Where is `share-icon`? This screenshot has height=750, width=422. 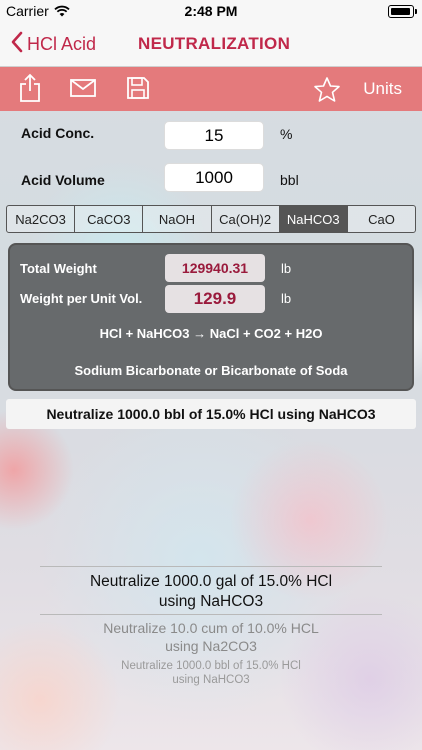 share-icon is located at coordinates (30, 90).